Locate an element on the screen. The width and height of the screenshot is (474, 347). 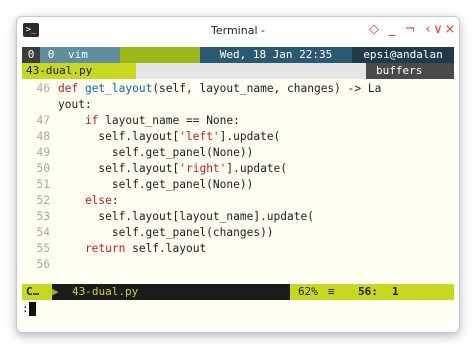
code-line: 48 self.layout['left'].update( is located at coordinates (238, 137).